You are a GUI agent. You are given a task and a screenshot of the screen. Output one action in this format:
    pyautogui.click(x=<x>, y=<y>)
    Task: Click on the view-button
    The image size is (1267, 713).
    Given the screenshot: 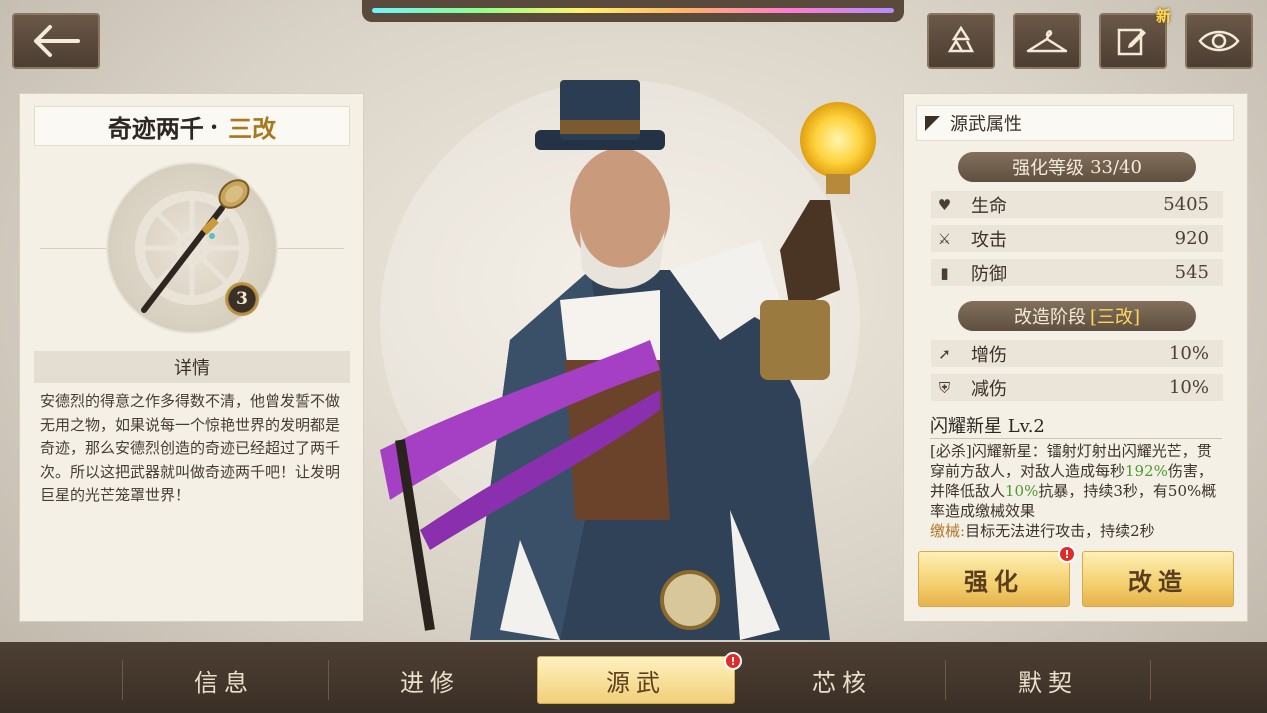 What is the action you would take?
    pyautogui.click(x=1219, y=41)
    